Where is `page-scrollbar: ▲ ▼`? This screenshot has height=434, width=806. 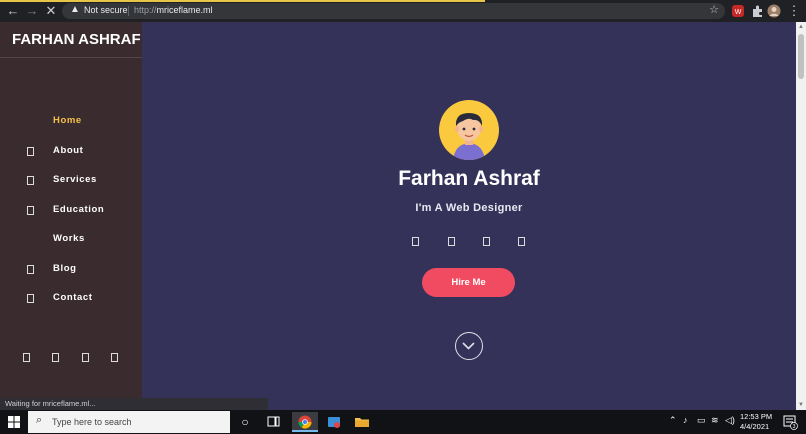
page-scrollbar: ▲ ▼ is located at coordinates (801, 216).